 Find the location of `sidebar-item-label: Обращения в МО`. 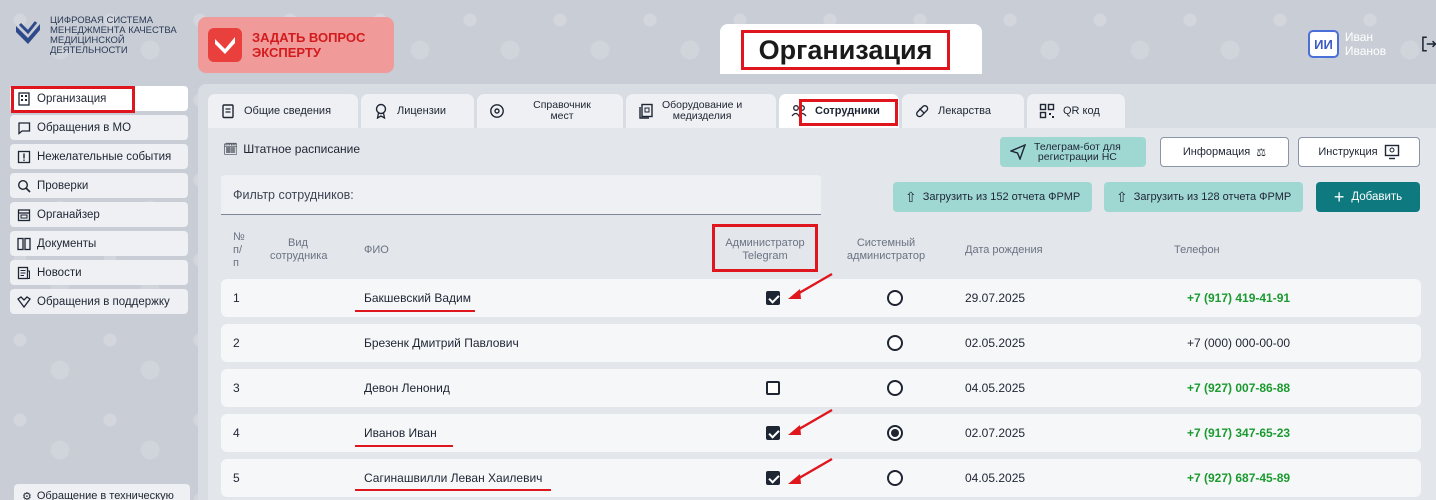

sidebar-item-label: Обращения в МО is located at coordinates (84, 127).